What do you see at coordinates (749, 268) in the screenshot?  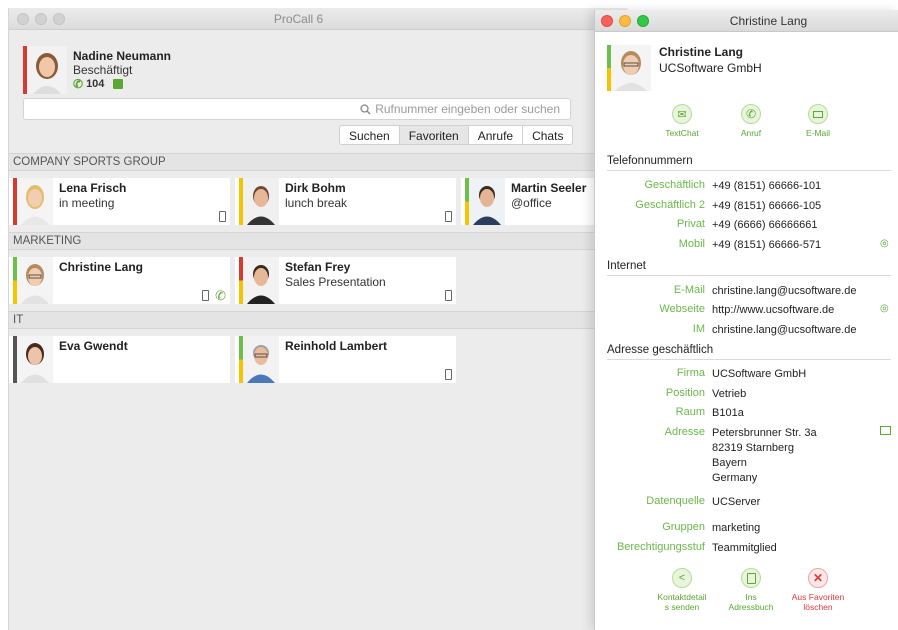 I see `section-internet: Internet` at bounding box center [749, 268].